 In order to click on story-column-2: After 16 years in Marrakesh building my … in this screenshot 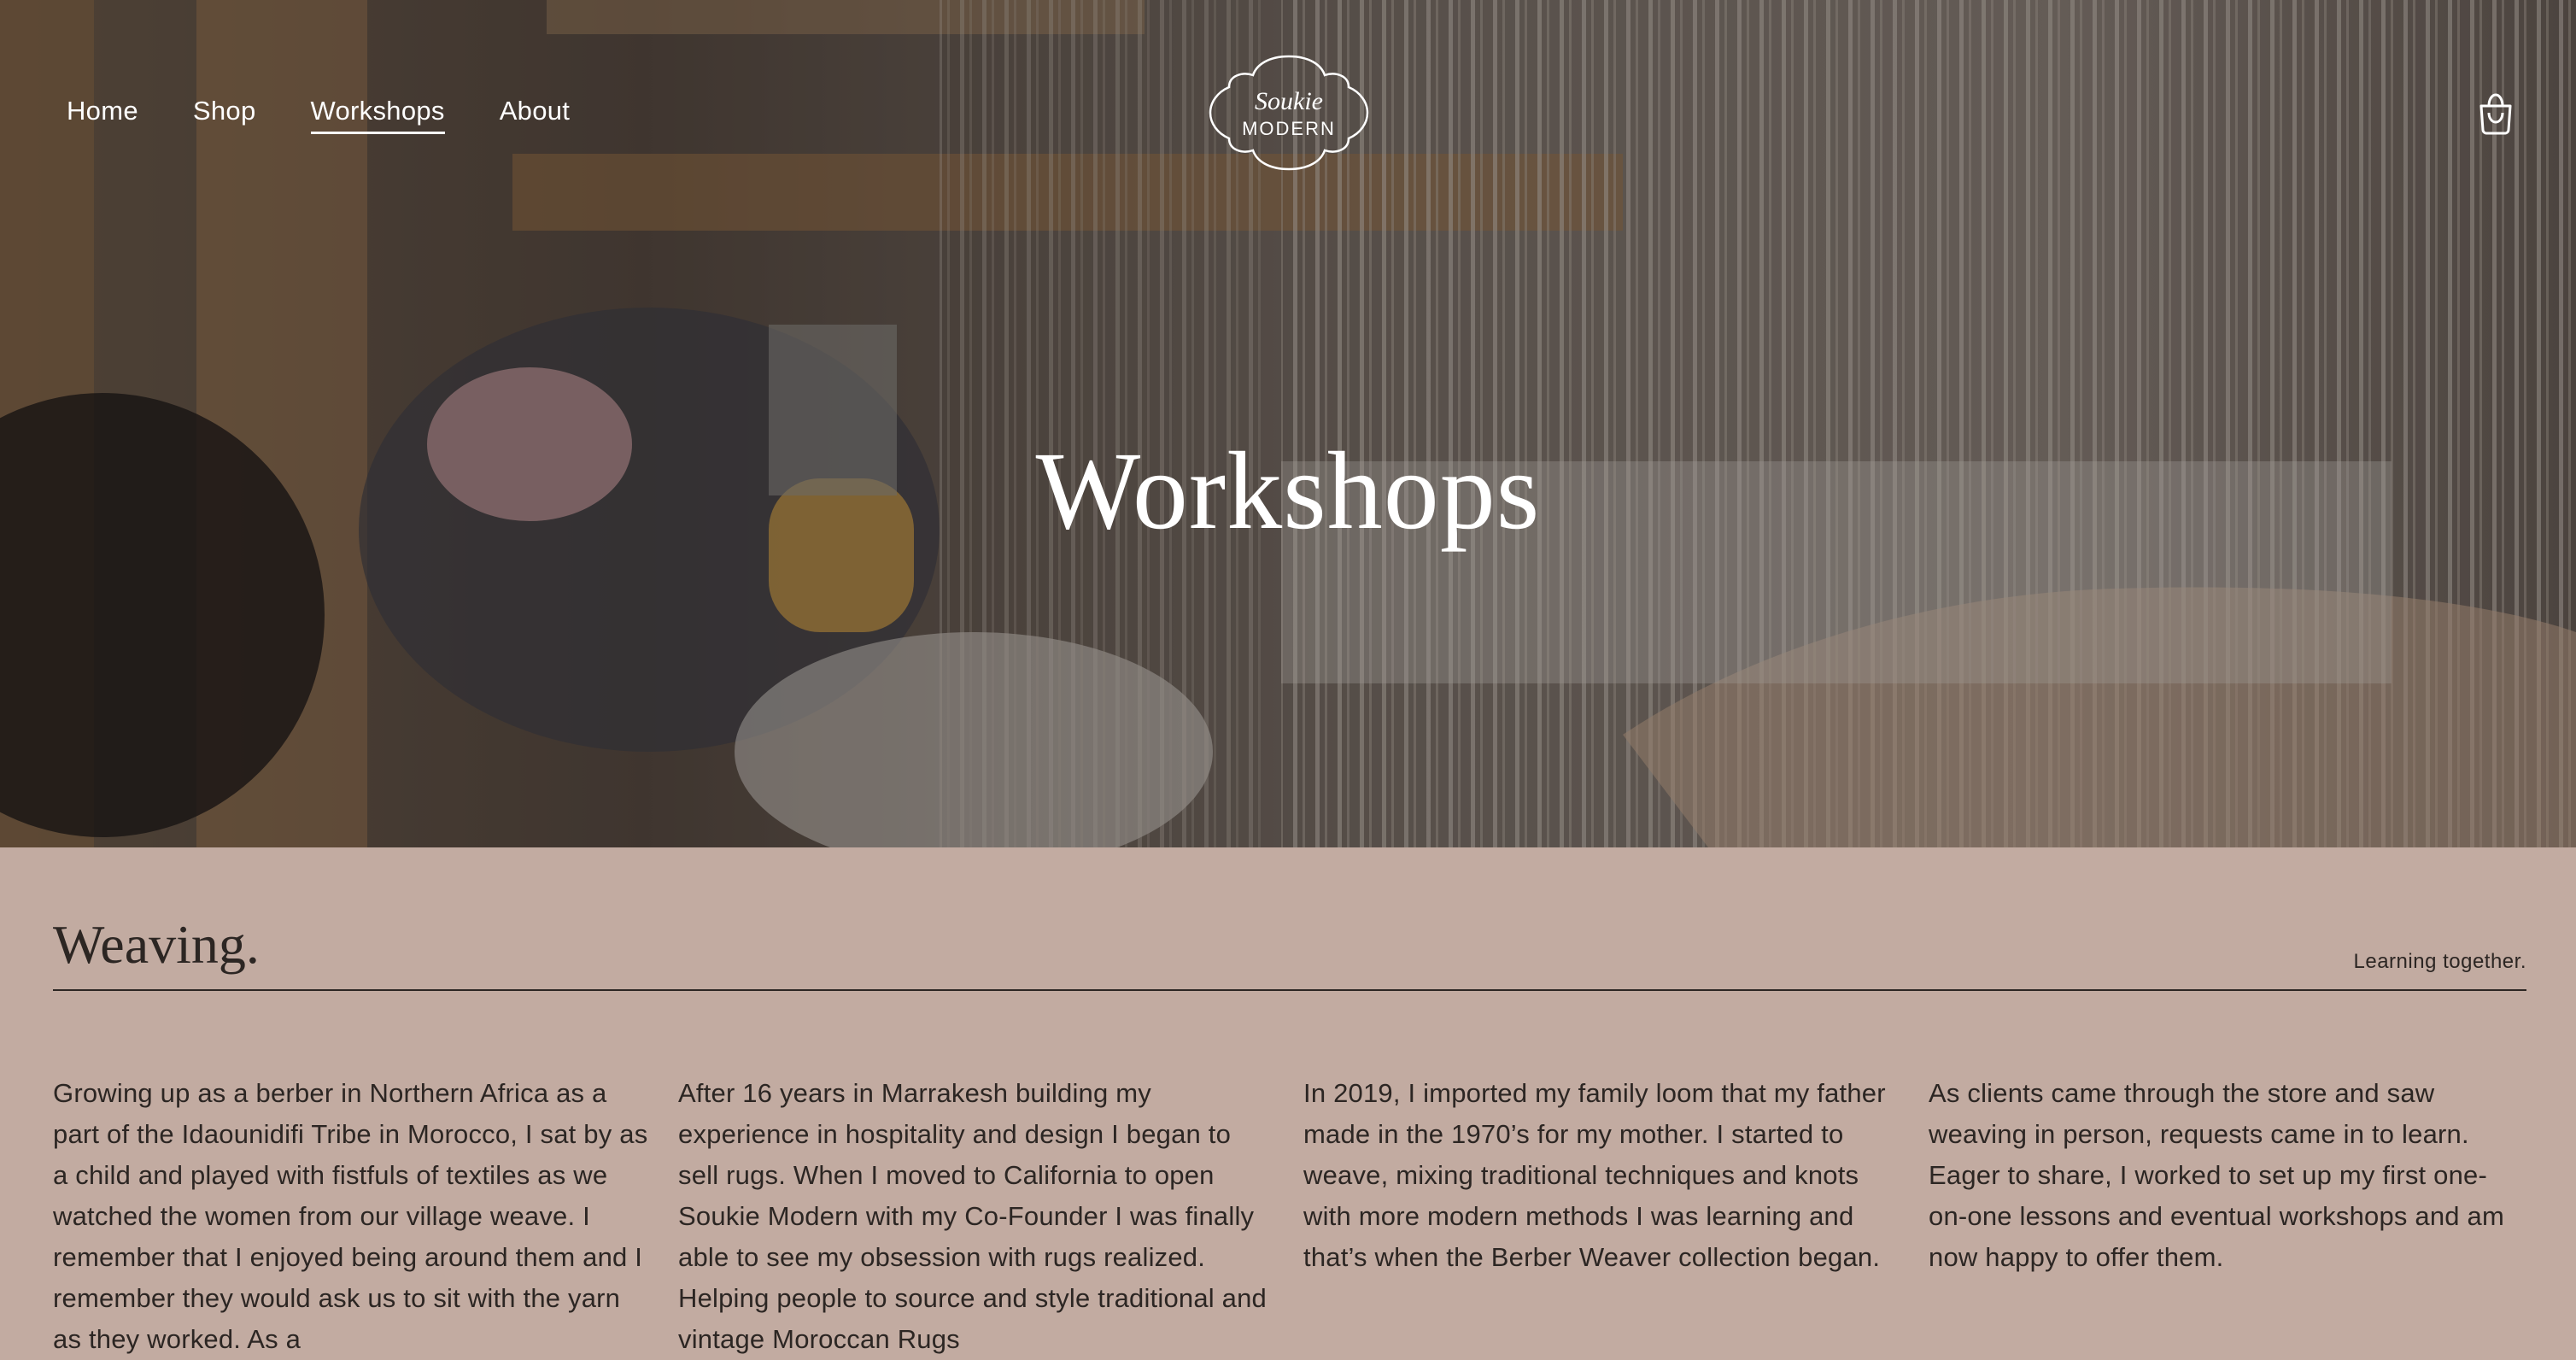, I will do `click(973, 1216)`.